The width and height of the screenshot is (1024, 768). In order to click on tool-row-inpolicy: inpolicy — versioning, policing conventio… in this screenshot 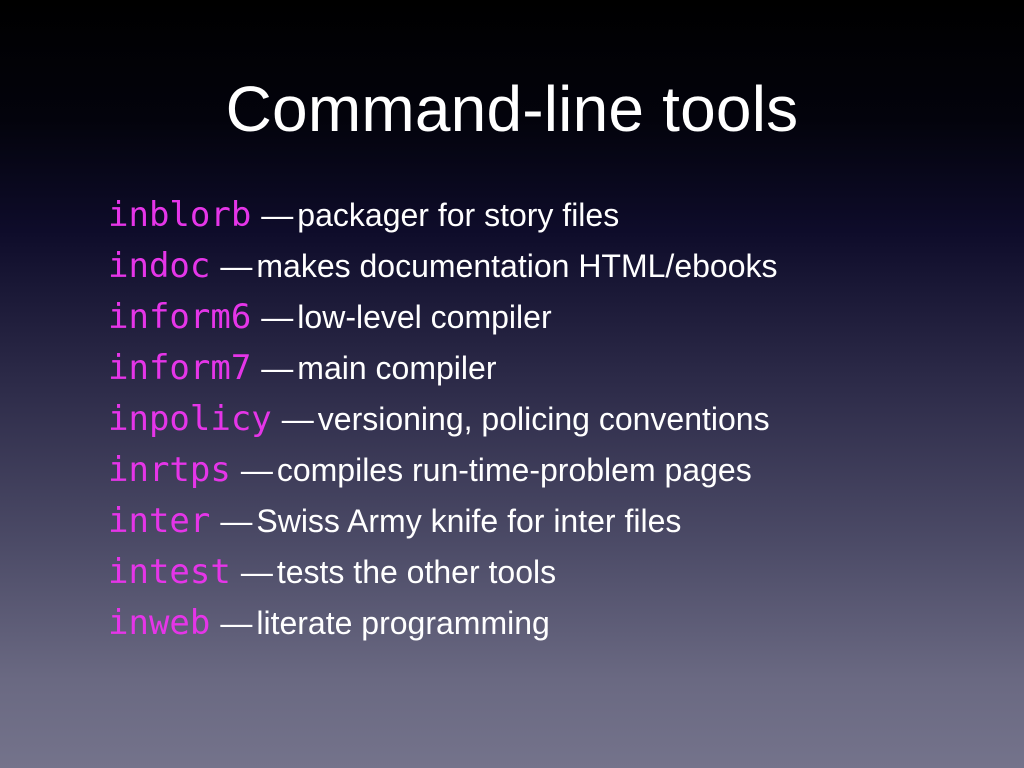, I will do `click(443, 419)`.